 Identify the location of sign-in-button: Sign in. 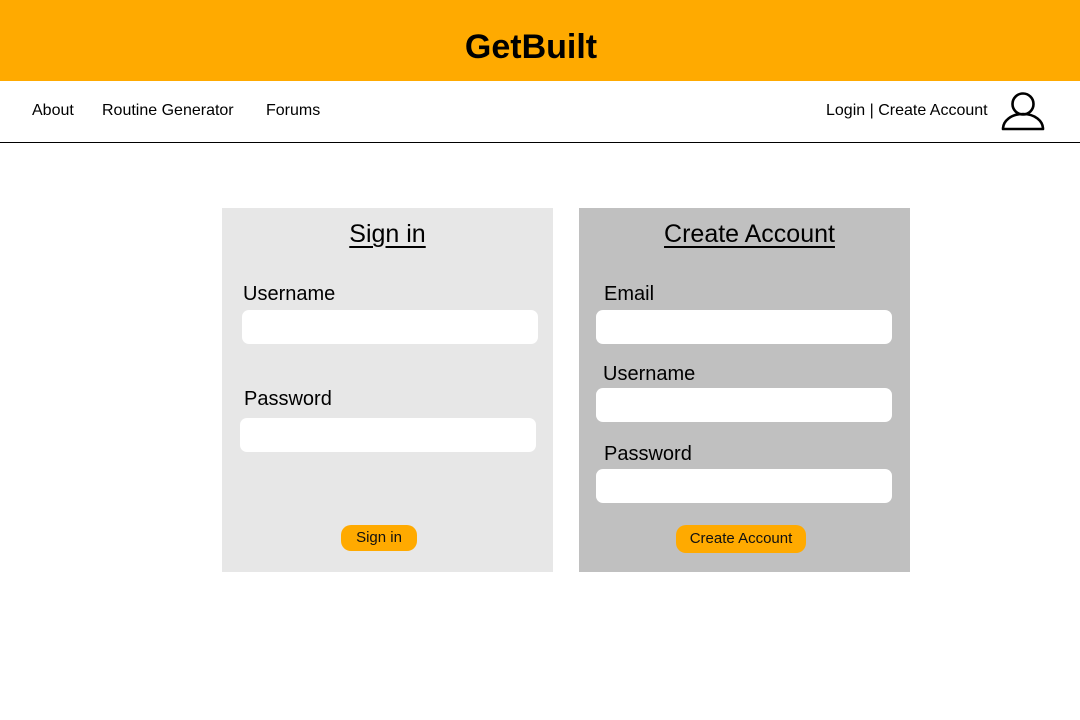
(379, 538).